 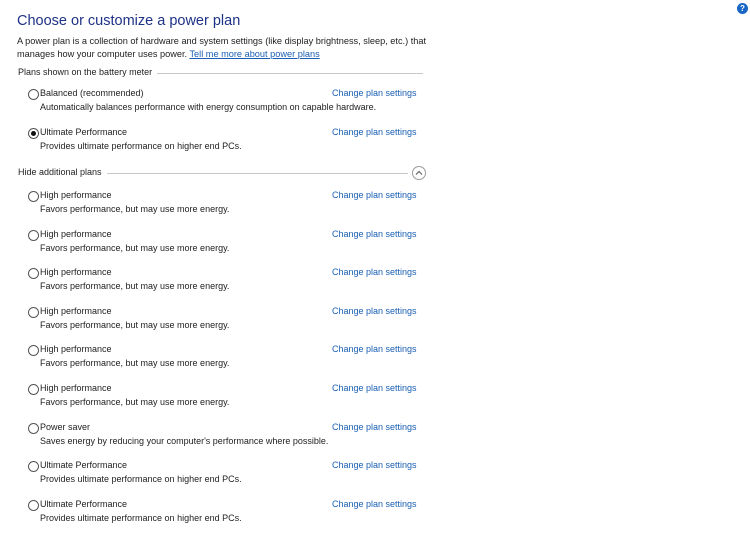 What do you see at coordinates (254, 54) in the screenshot?
I see `learn-more-link: Tell me more about power plans` at bounding box center [254, 54].